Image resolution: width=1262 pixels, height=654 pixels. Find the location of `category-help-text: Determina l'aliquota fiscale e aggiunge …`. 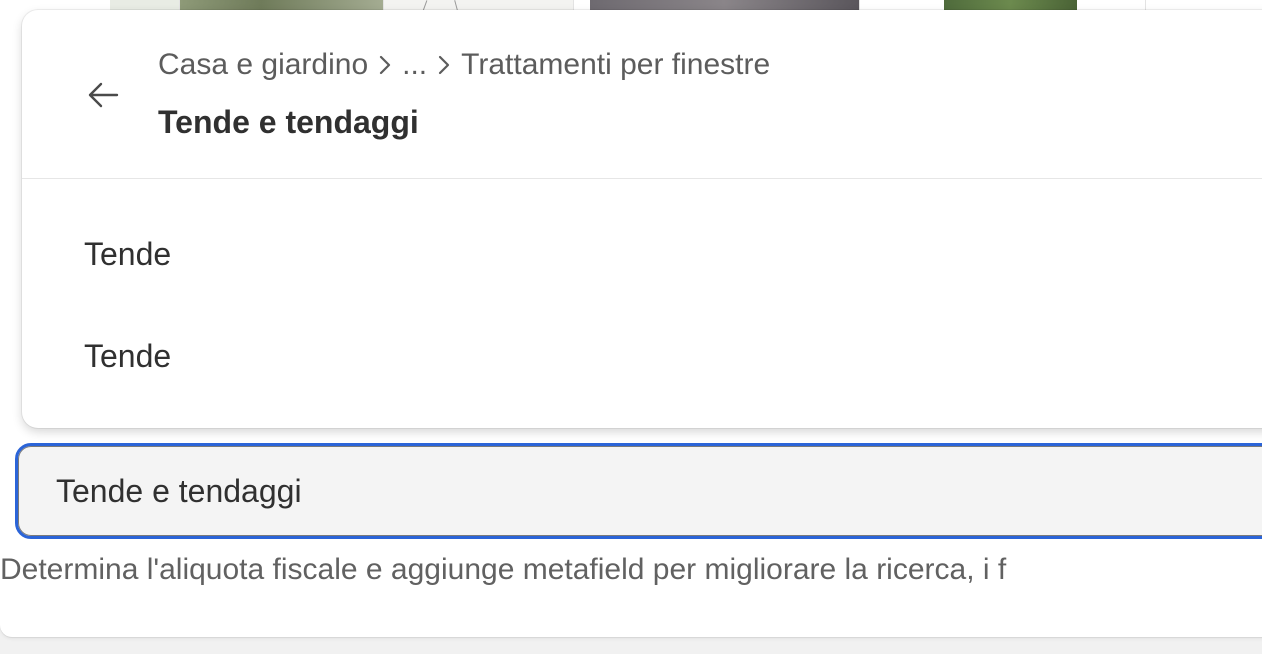

category-help-text: Determina l'aliquota fiscale e aggiunge … is located at coordinates (503, 569).